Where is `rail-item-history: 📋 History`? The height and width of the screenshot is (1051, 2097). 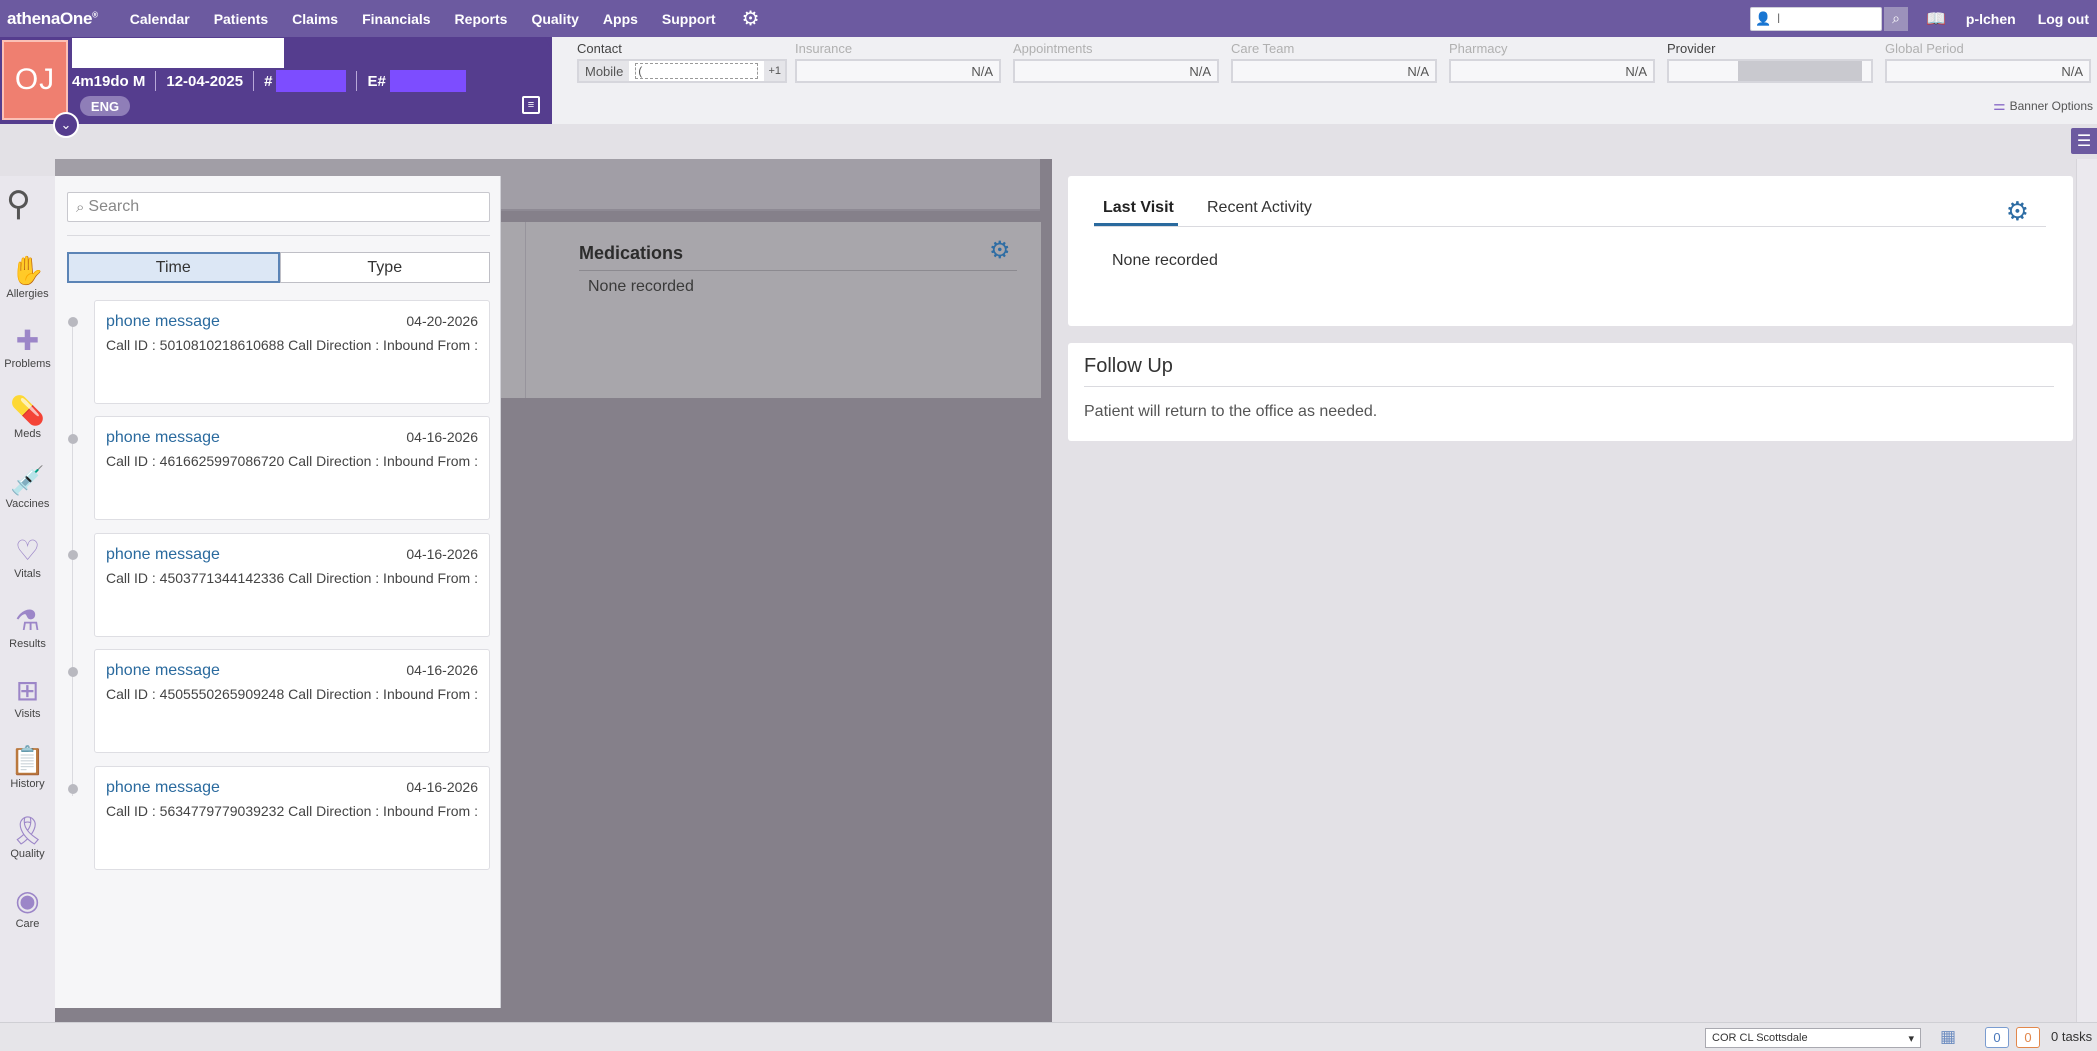
rail-item-history: 📋 History is located at coordinates (27, 767).